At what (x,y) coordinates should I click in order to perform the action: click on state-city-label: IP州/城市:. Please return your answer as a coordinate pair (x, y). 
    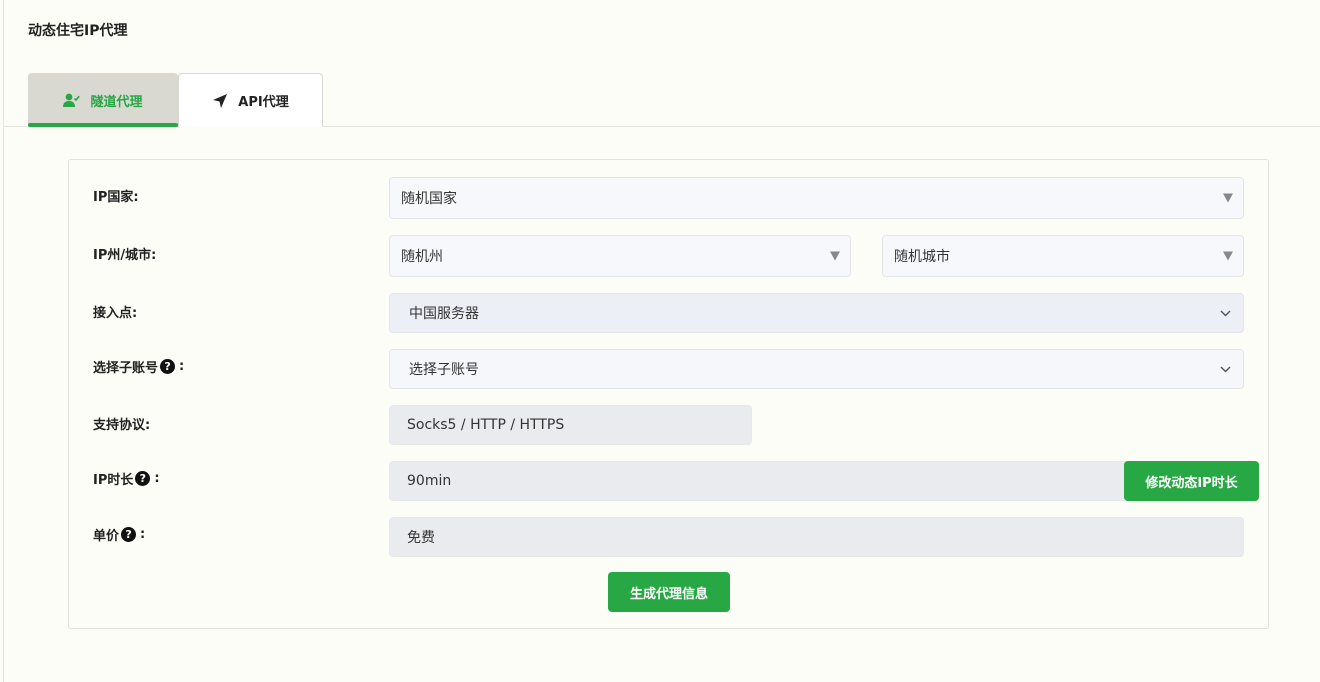
    Looking at the image, I should click on (125, 255).